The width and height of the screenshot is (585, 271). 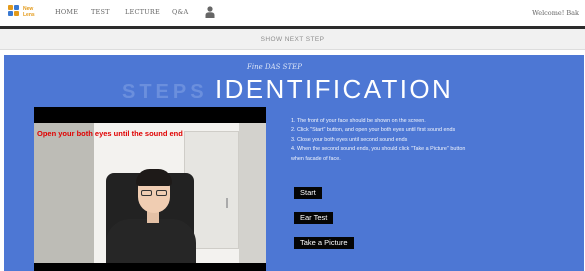 I want to click on steps-background-text: STEPS, so click(x=165, y=92).